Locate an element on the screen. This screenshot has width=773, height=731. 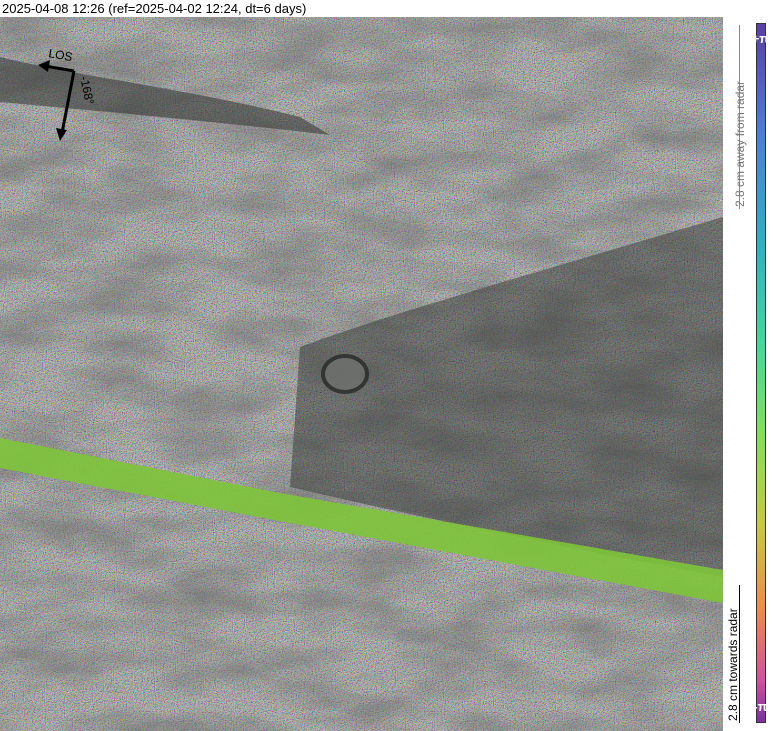
phase-colorbar is located at coordinates (761, 373).